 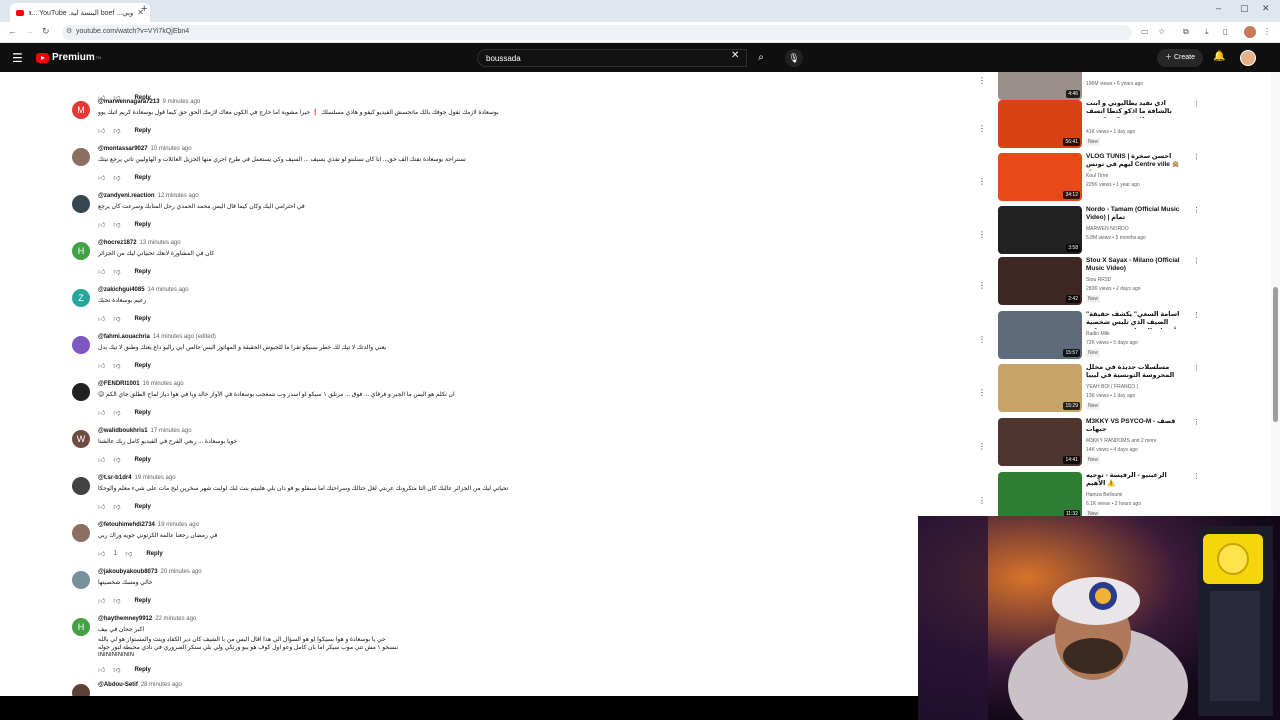 What do you see at coordinates (735, 55) in the screenshot?
I see `clear-search-icon: ✕` at bounding box center [735, 55].